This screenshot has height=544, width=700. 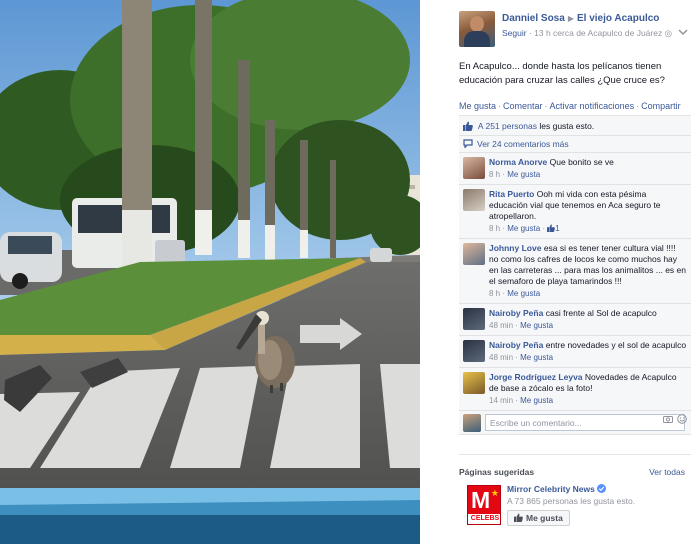 I want to click on emoji-icon, so click(x=682, y=419).